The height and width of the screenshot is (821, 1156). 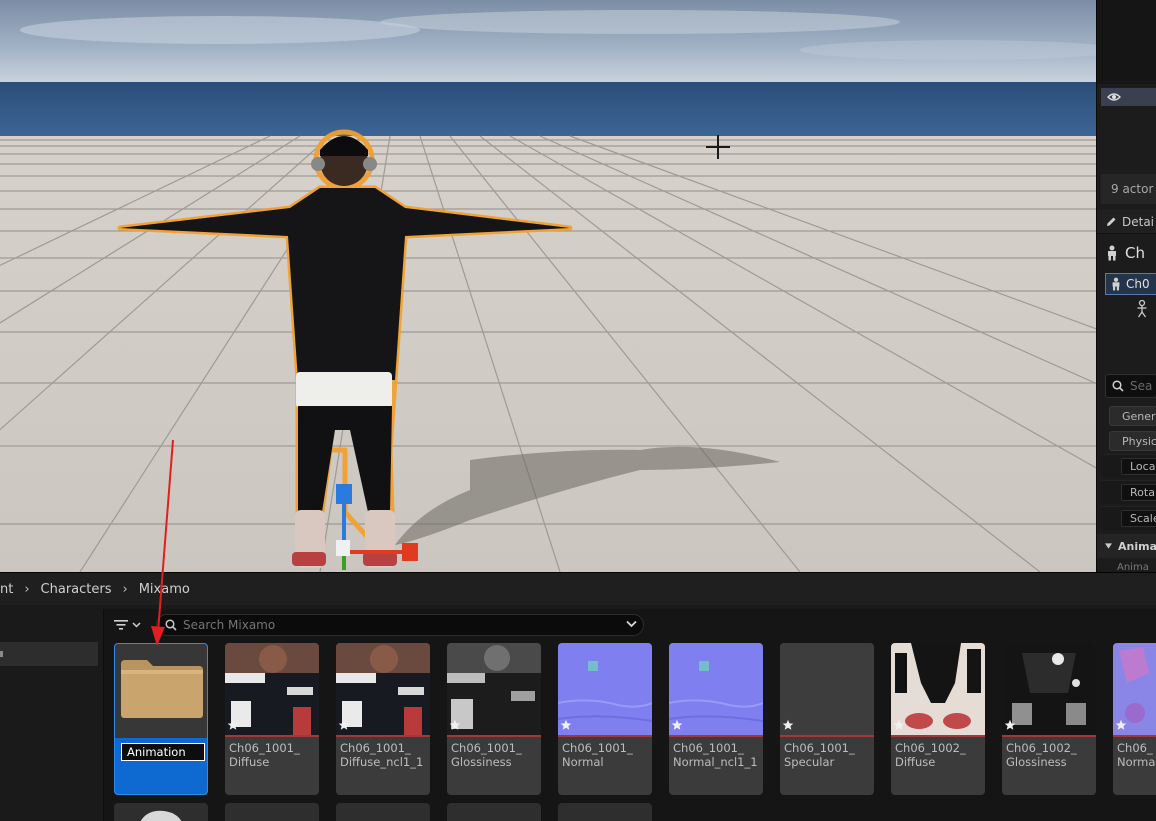 I want to click on asset-tile: Ch06_ Norma, so click(x=1134, y=719).